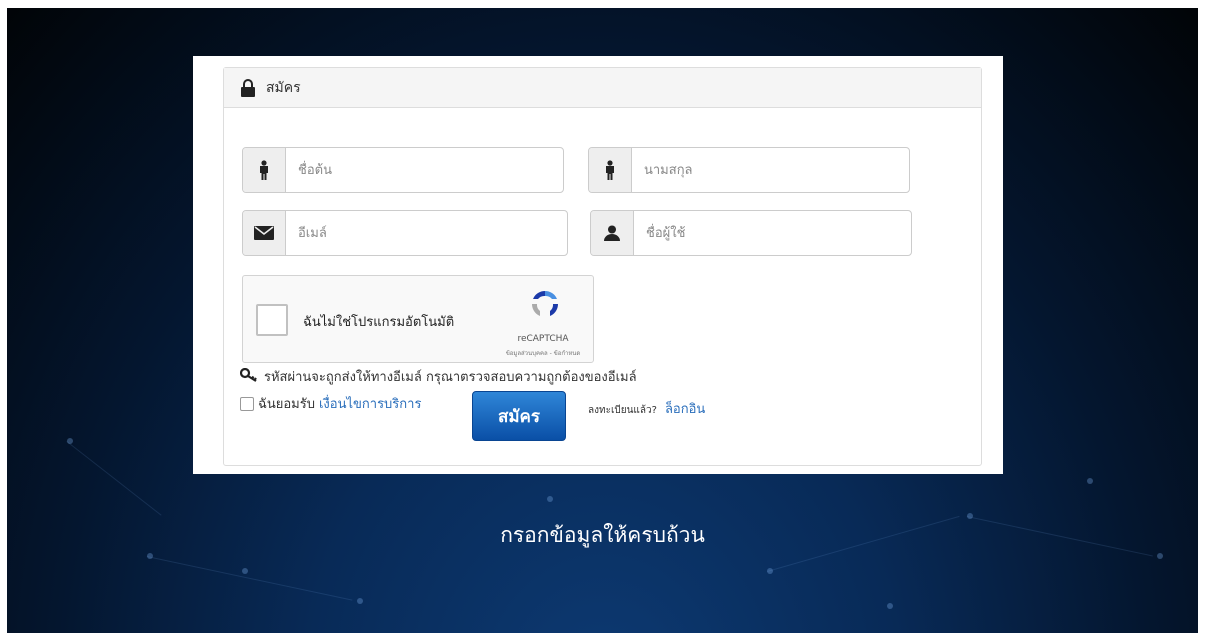 The width and height of the screenshot is (1205, 633). Describe the element at coordinates (612, 233) in the screenshot. I see `user-icon` at that location.